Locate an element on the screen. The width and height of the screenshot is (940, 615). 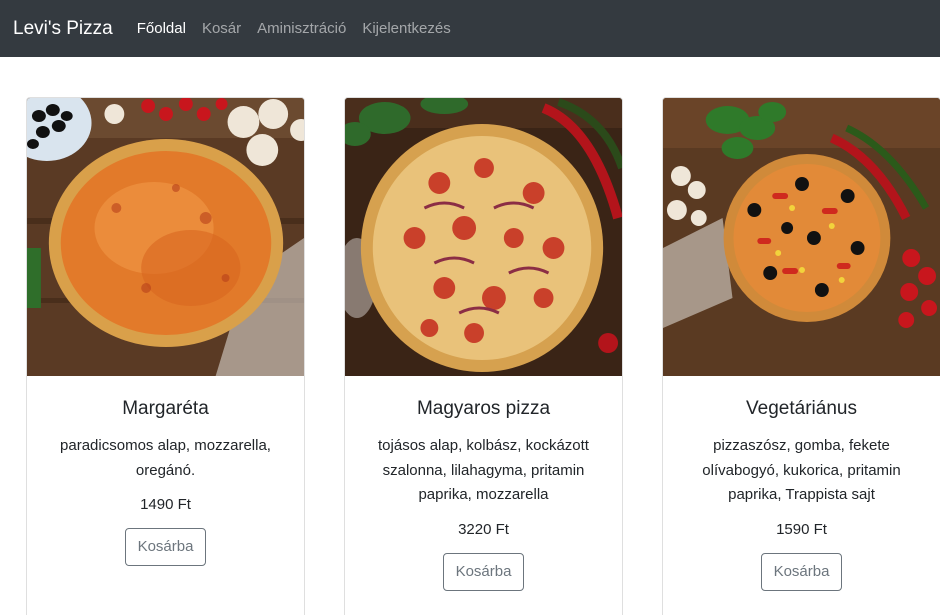
nav-link-cart: Kosár is located at coordinates (221, 28).